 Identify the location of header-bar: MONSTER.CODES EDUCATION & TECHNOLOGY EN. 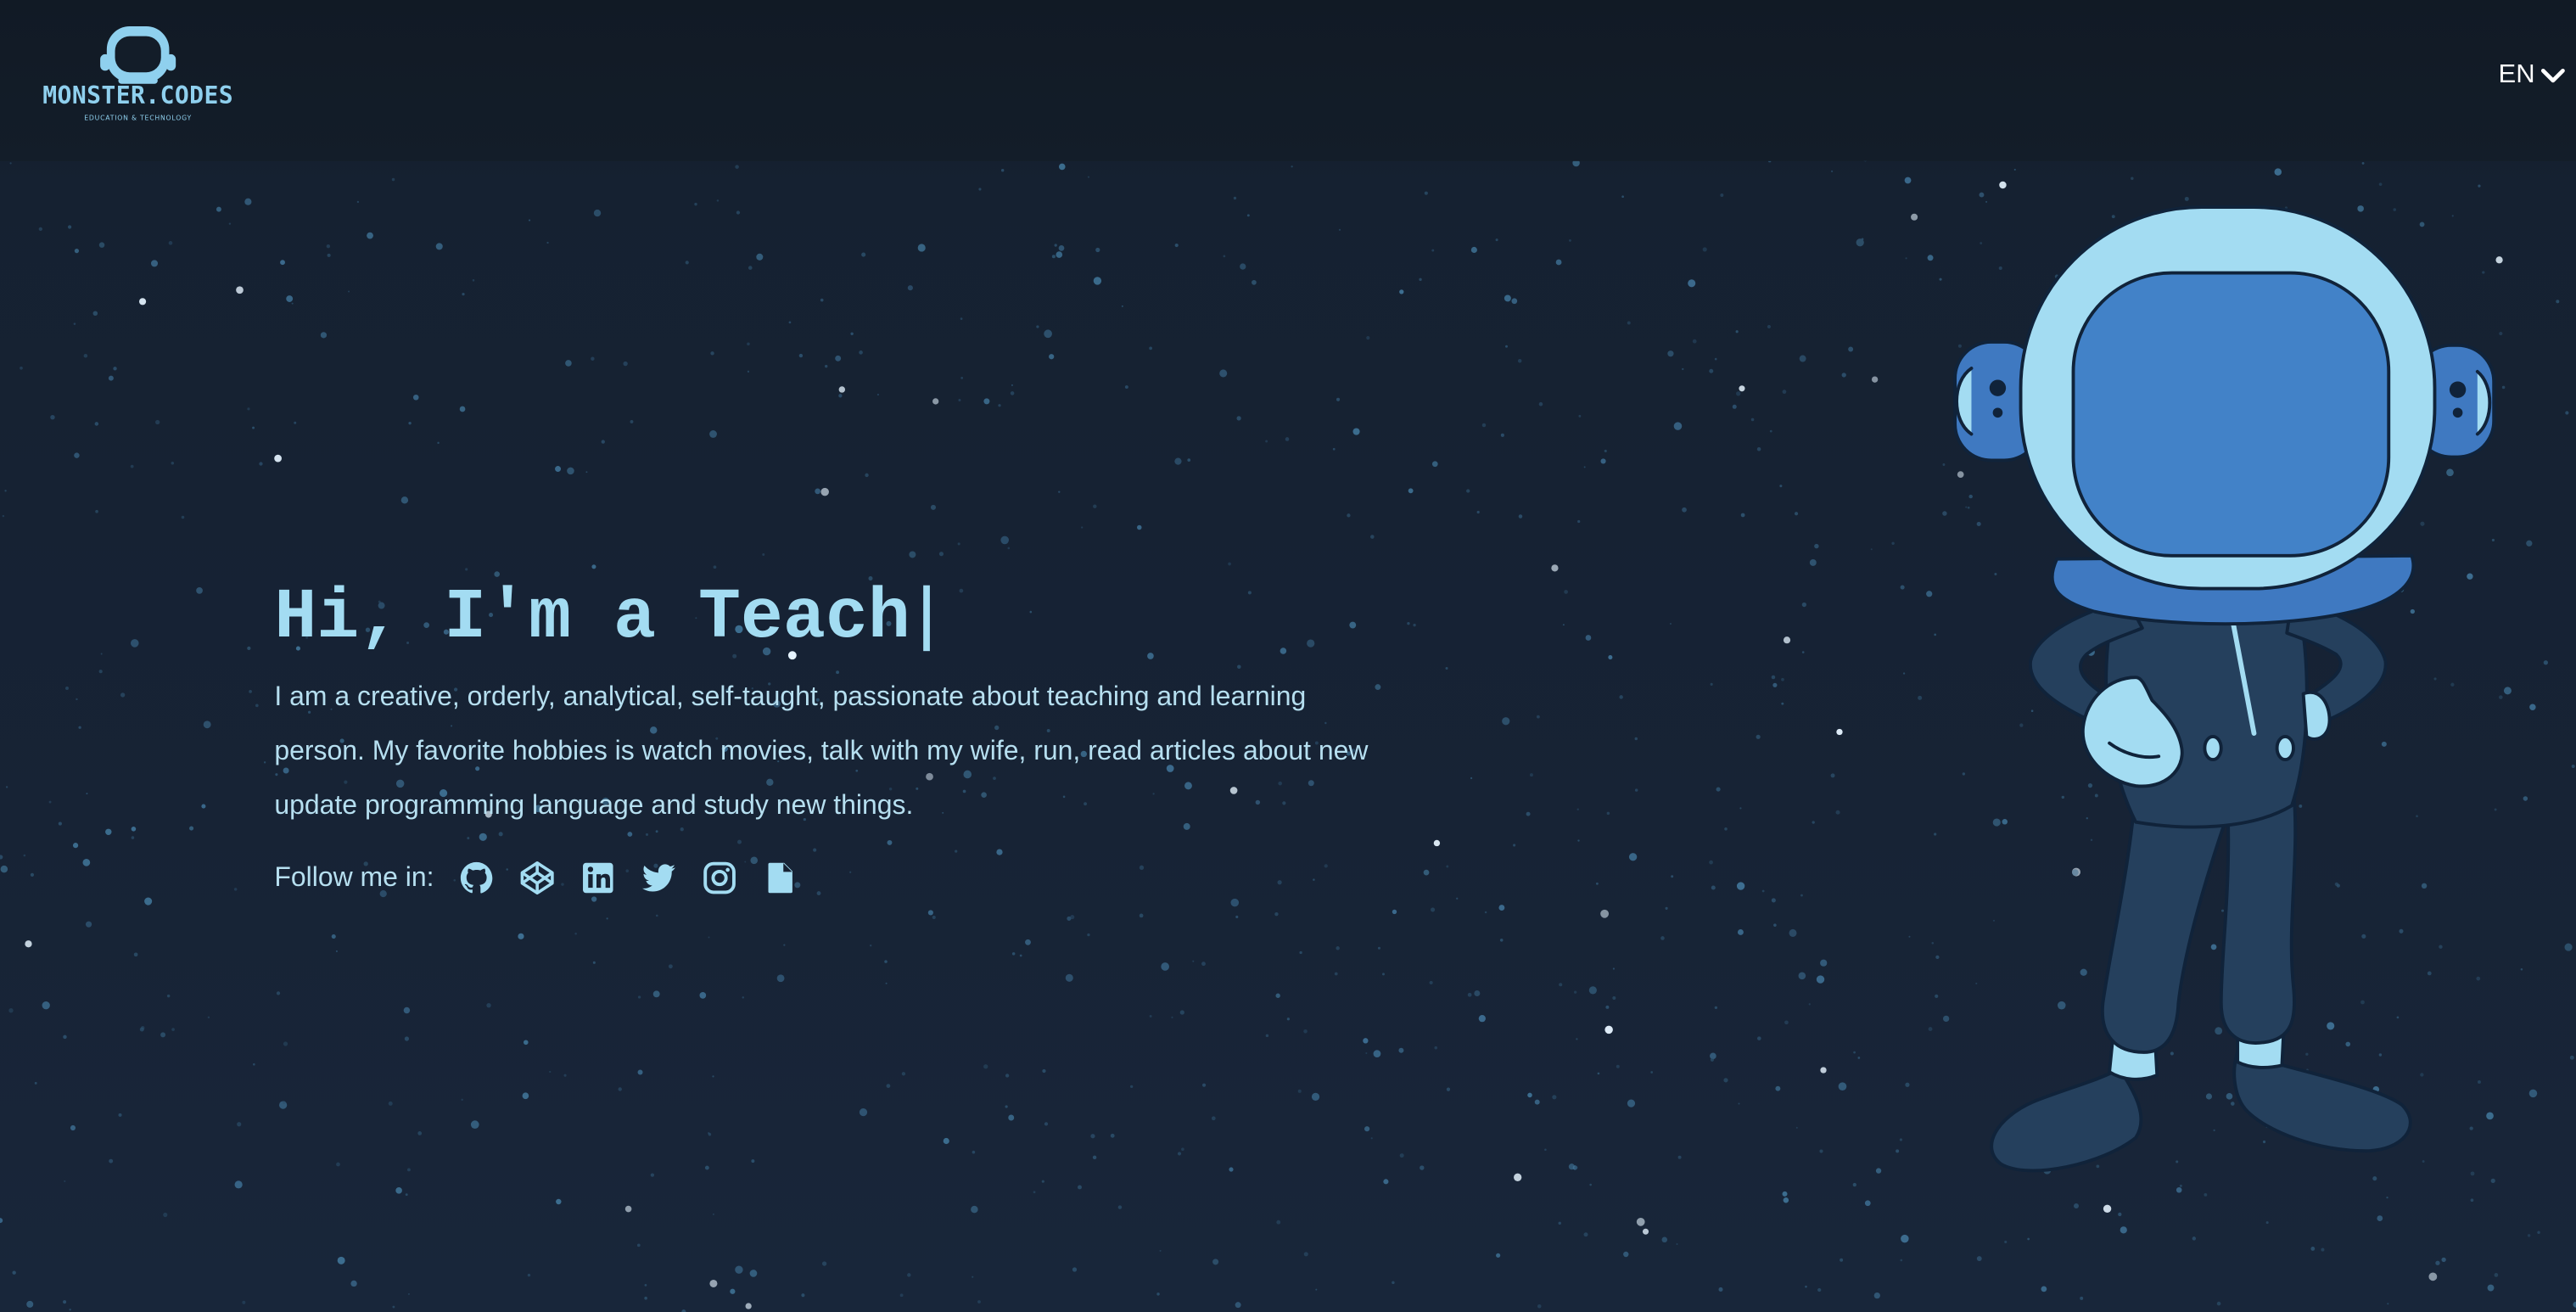
(1288, 80).